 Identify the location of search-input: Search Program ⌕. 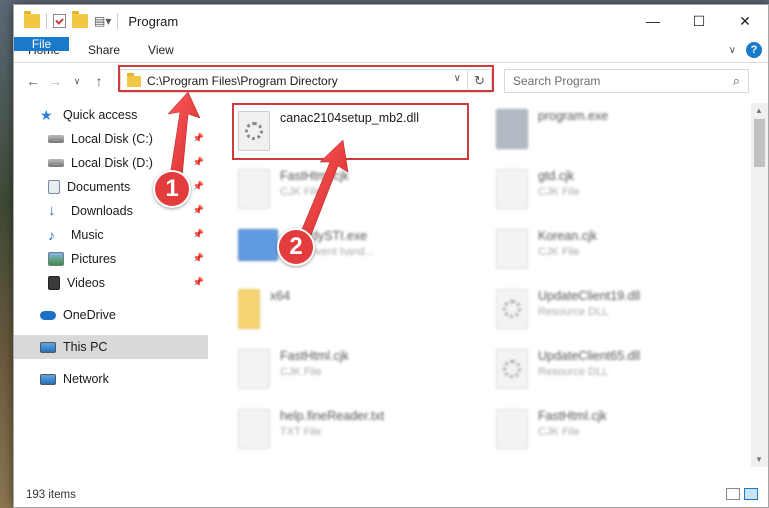
(626, 81).